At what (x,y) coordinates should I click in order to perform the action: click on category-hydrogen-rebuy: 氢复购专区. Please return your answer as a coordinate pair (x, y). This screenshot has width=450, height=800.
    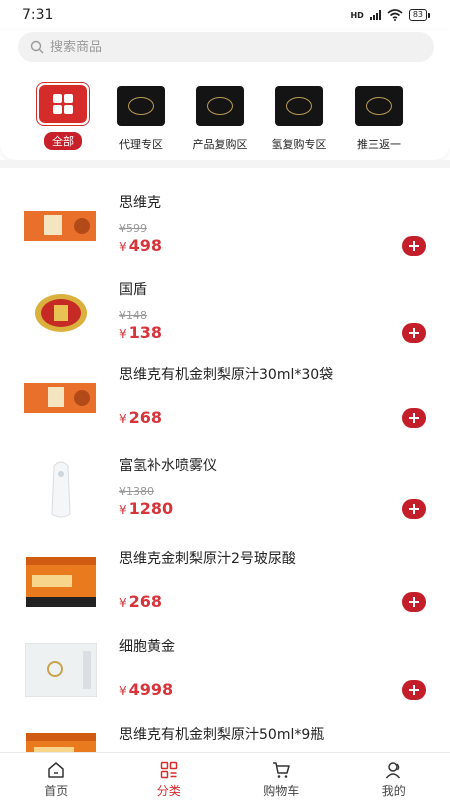
    Looking at the image, I should click on (299, 117).